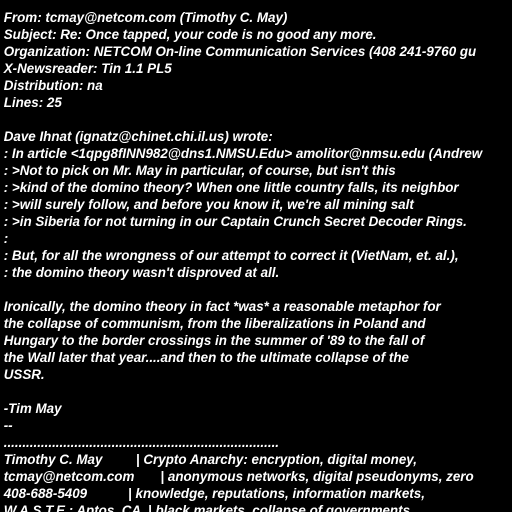 The width and height of the screenshot is (512, 512). Describe the element at coordinates (22, 374) in the screenshot. I see `body-line: USSR.` at that location.